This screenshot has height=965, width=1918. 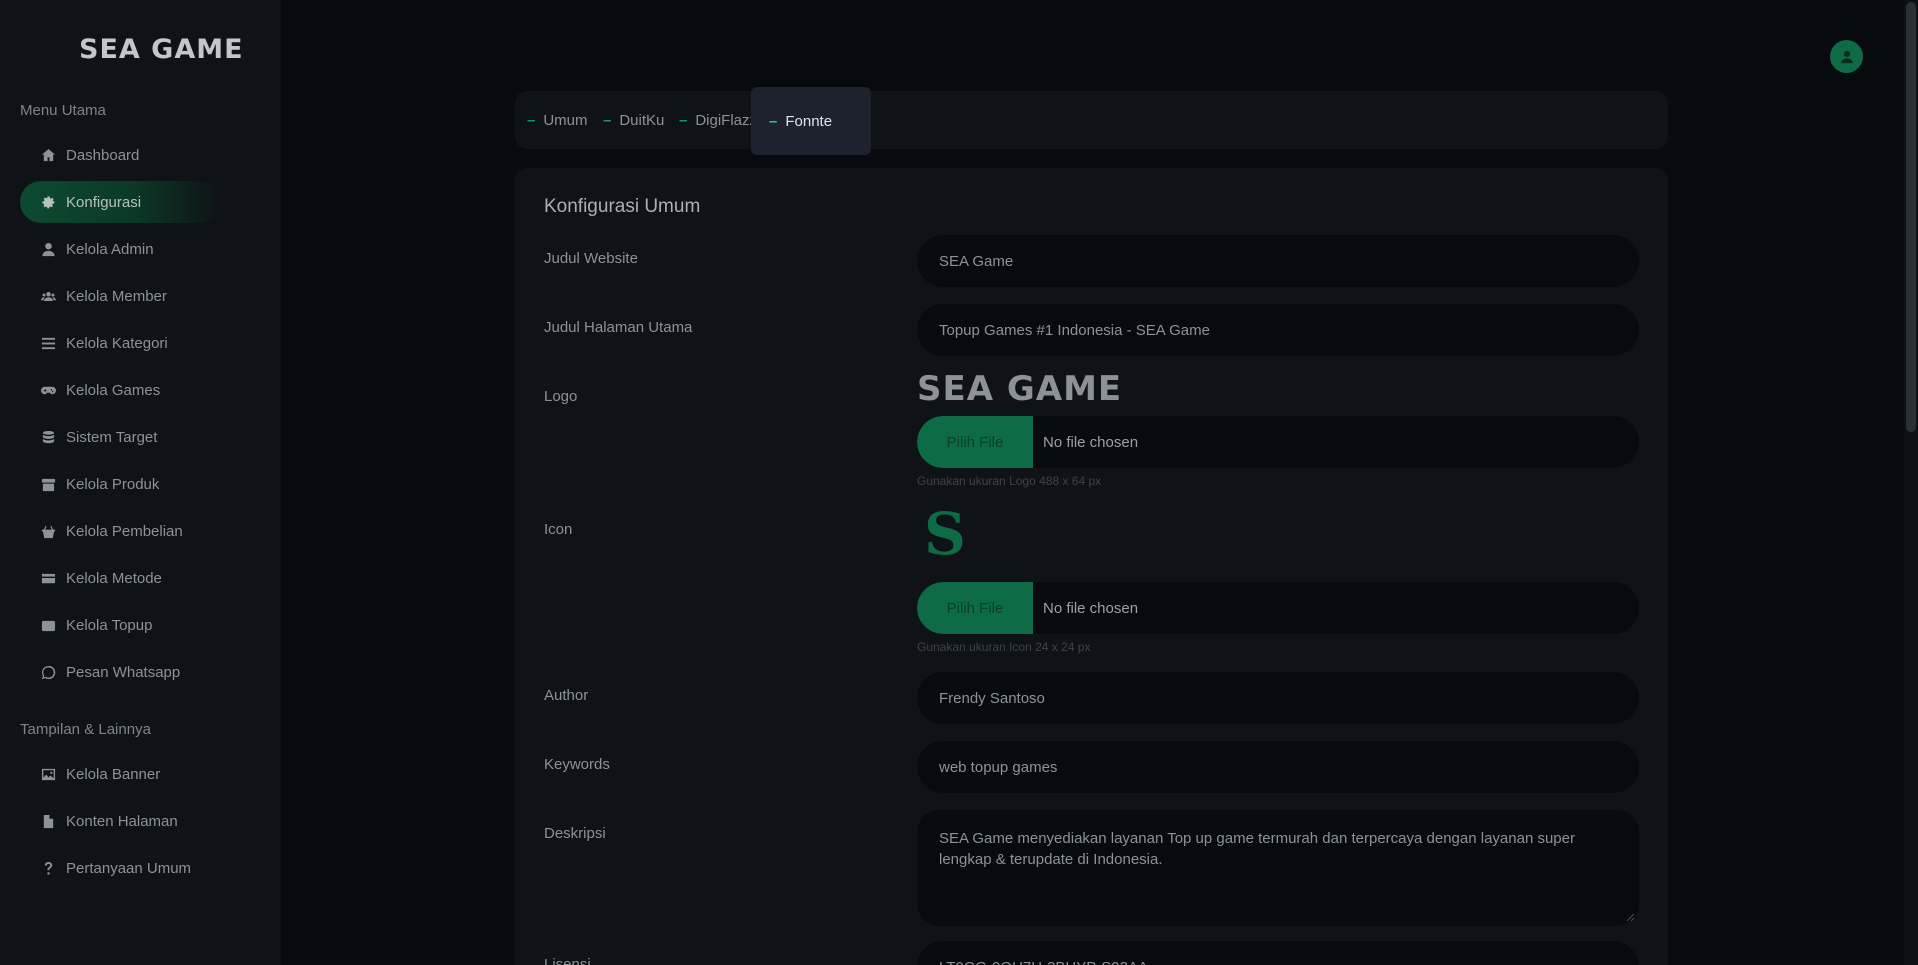 What do you see at coordinates (1911, 217) in the screenshot?
I see `scrollbar-thumb` at bounding box center [1911, 217].